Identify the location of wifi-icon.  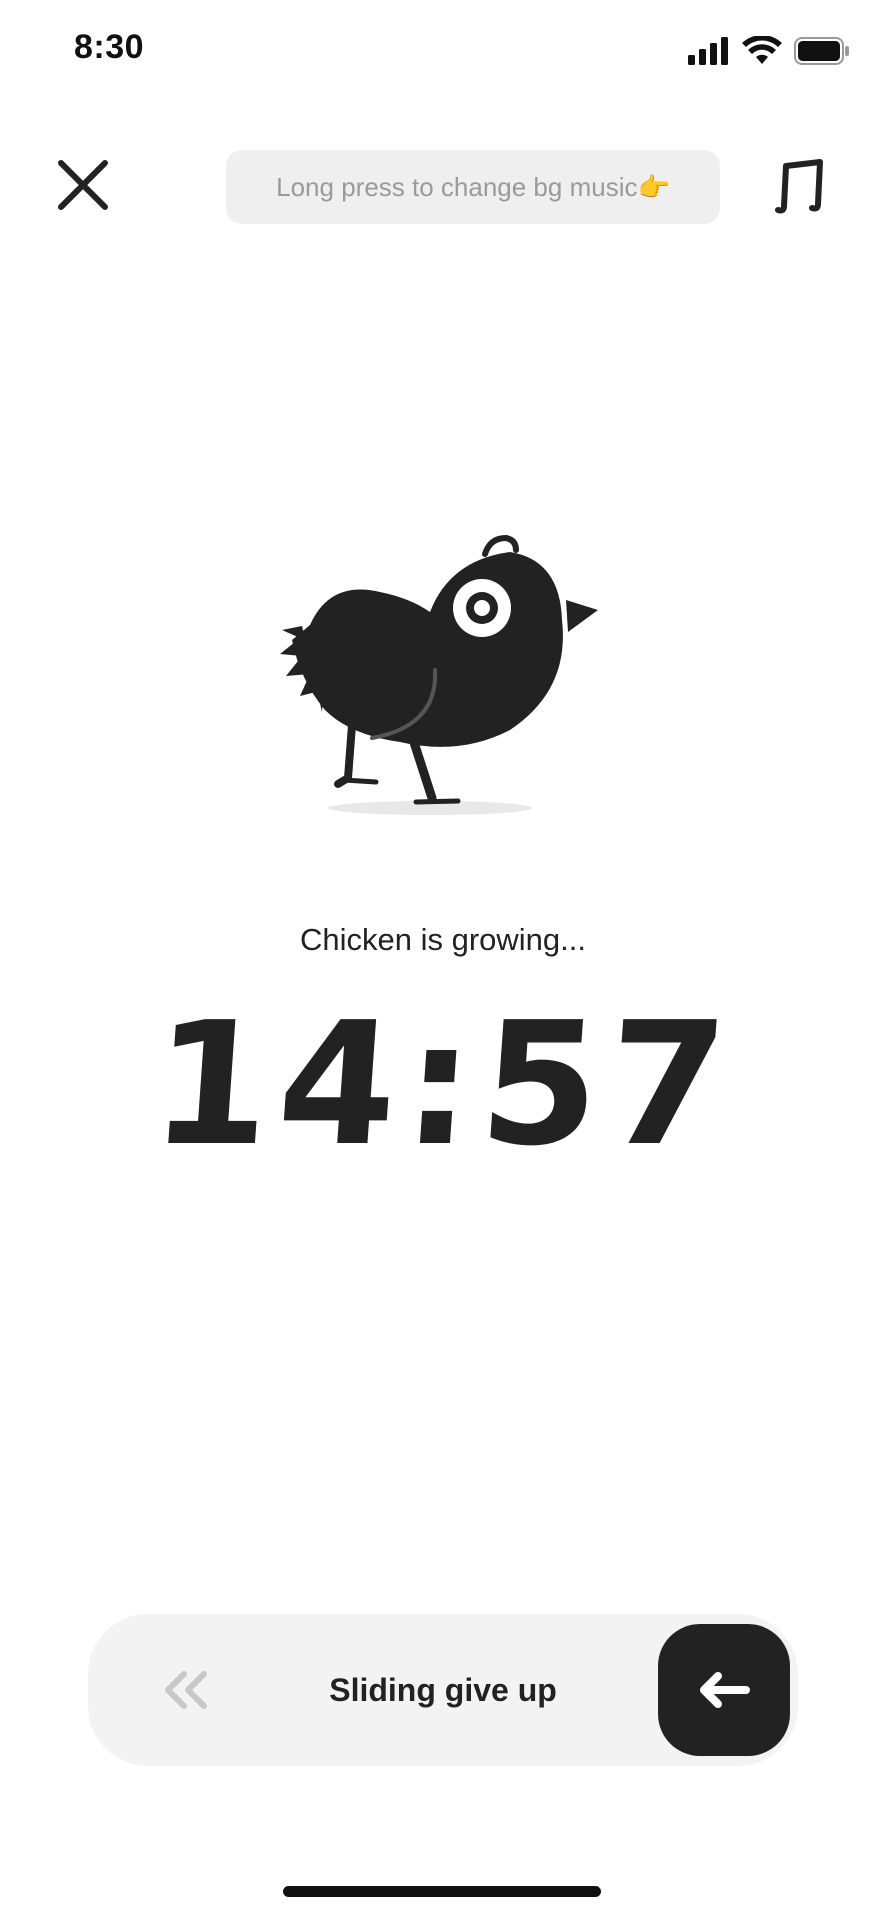
(762, 50).